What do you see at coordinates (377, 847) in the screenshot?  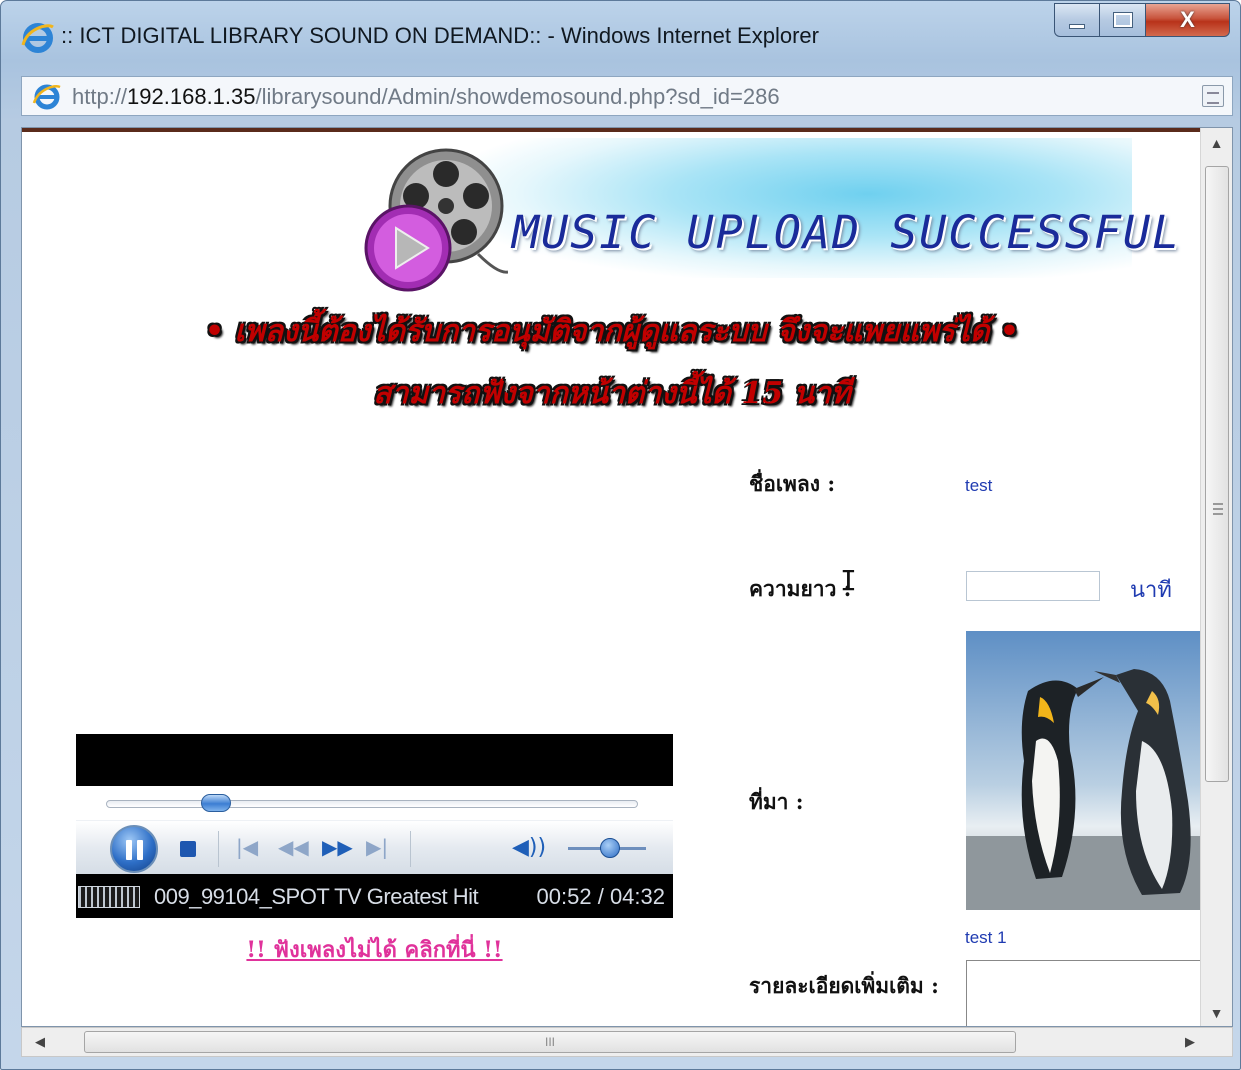 I see `next-icon: ▶|` at bounding box center [377, 847].